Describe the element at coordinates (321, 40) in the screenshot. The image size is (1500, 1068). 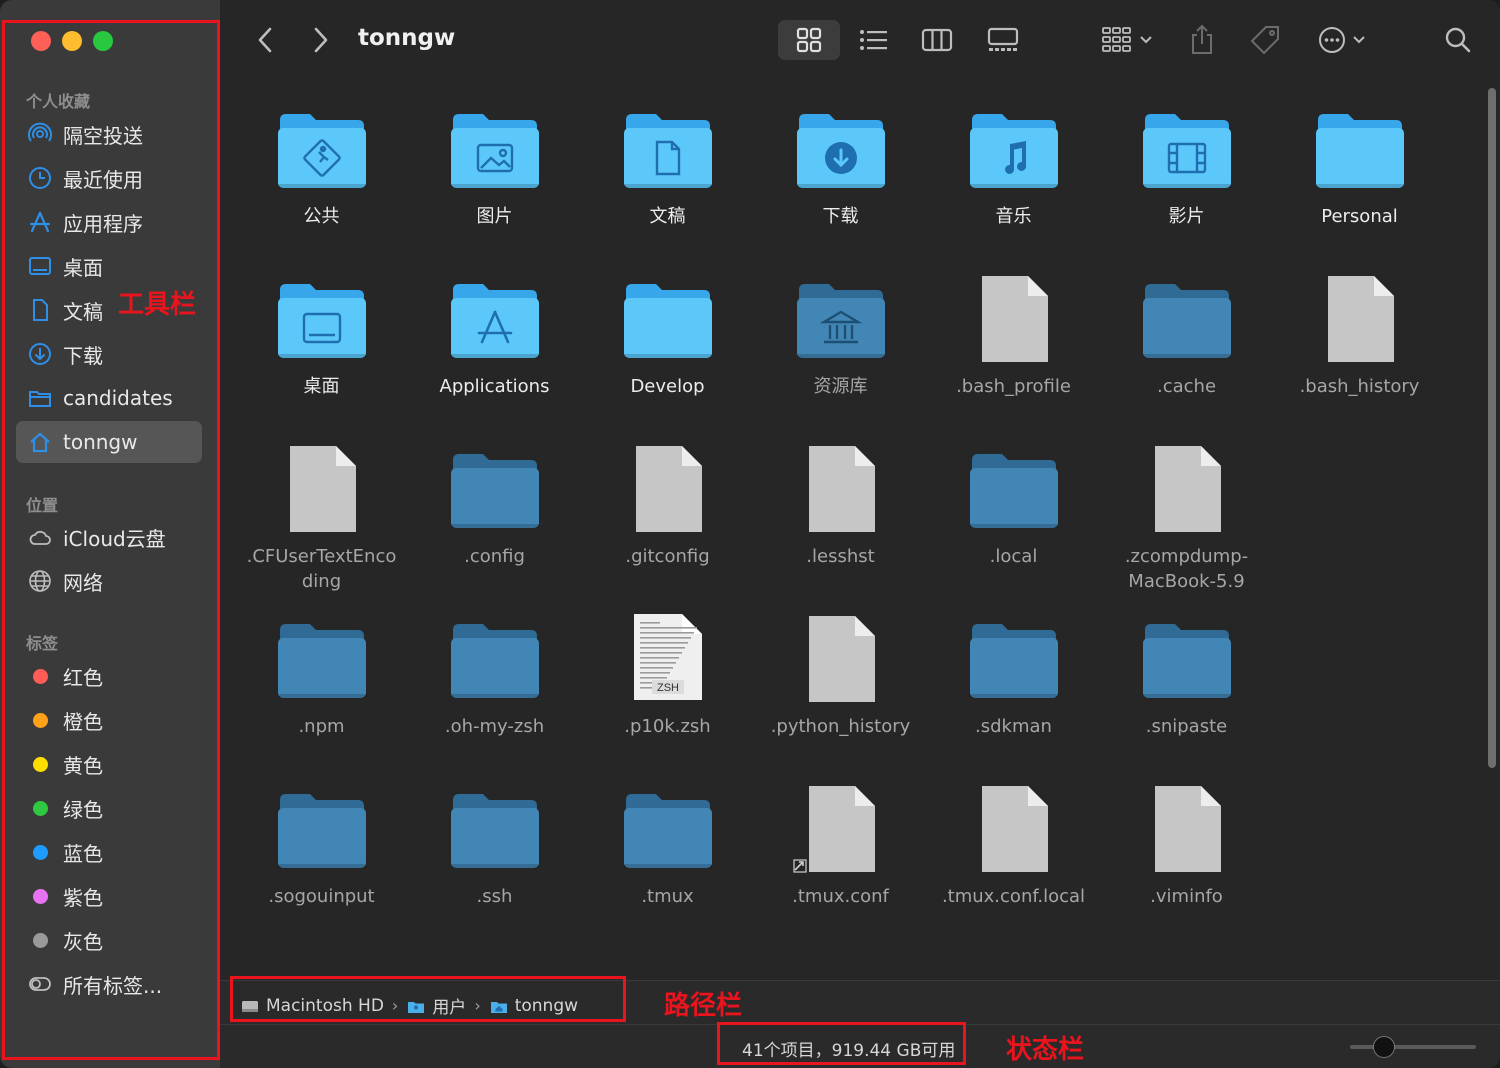
I see `forward-button` at that location.